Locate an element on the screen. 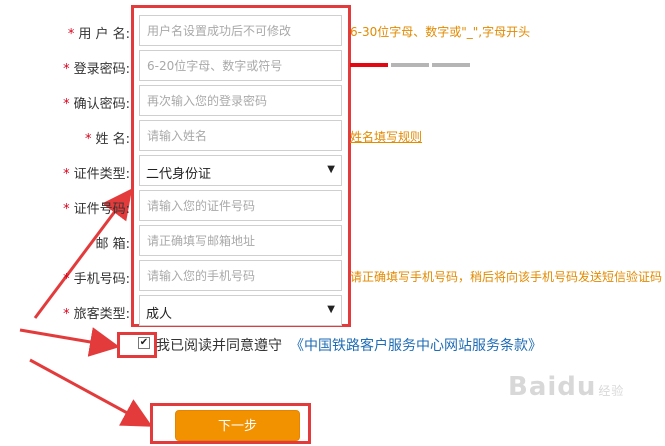  phone-label: * 手机号码: is located at coordinates (96, 279).